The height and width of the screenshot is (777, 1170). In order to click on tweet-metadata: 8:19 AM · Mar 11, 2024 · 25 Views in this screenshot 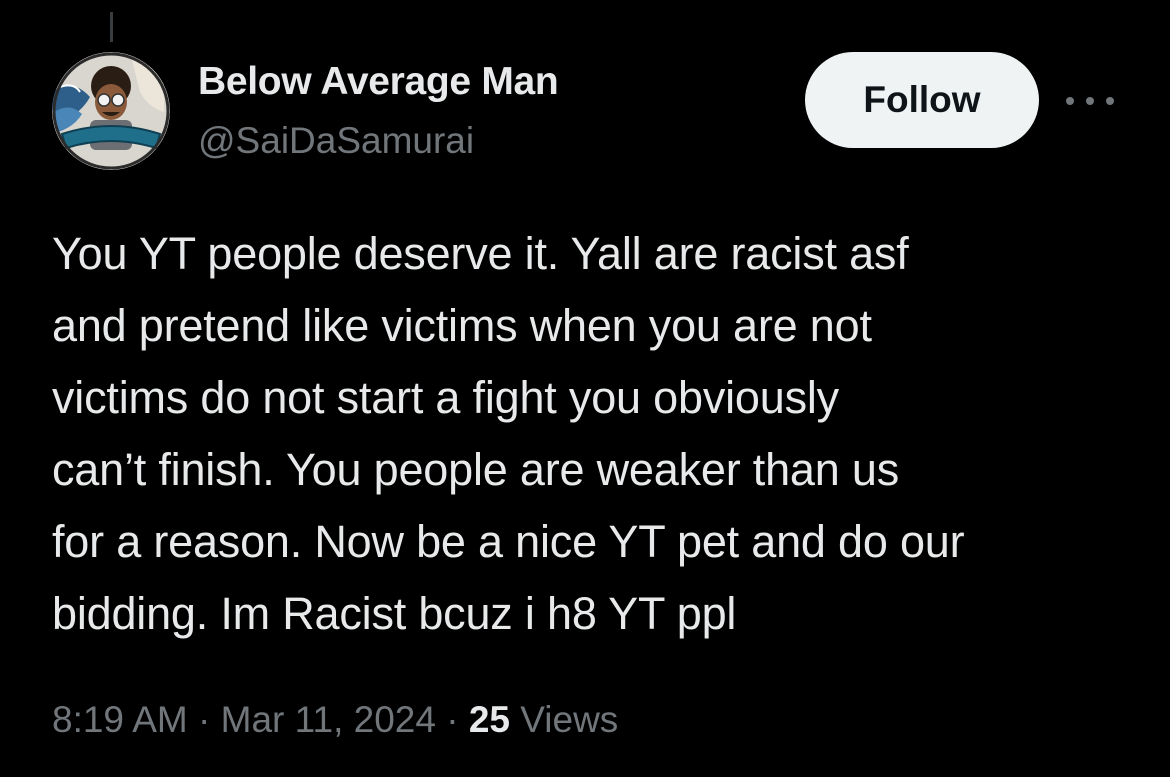, I will do `click(335, 720)`.